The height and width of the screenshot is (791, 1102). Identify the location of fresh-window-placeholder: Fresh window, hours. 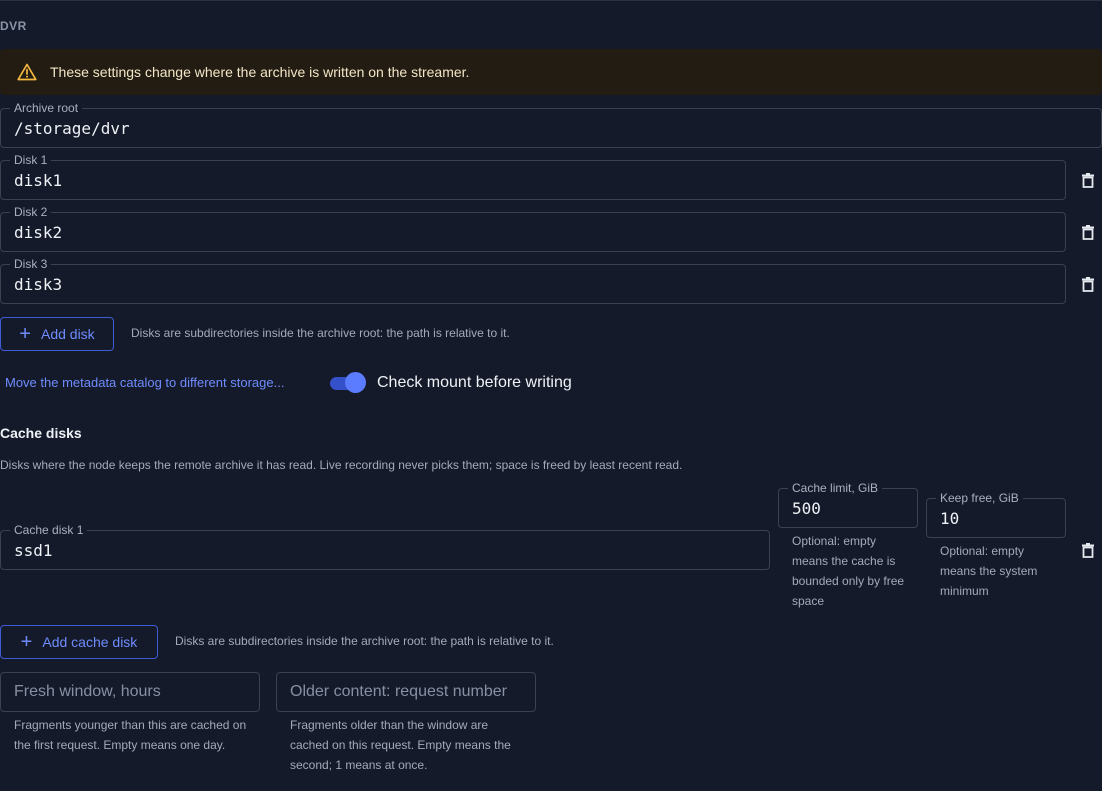
(87, 691).